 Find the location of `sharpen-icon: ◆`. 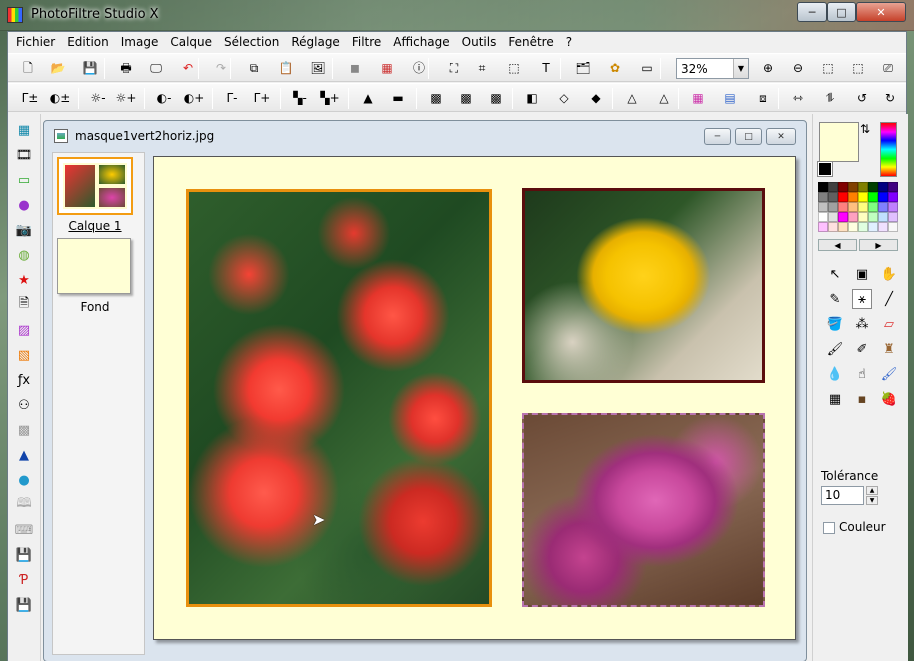

sharpen-icon: ◆ is located at coordinates (596, 98).